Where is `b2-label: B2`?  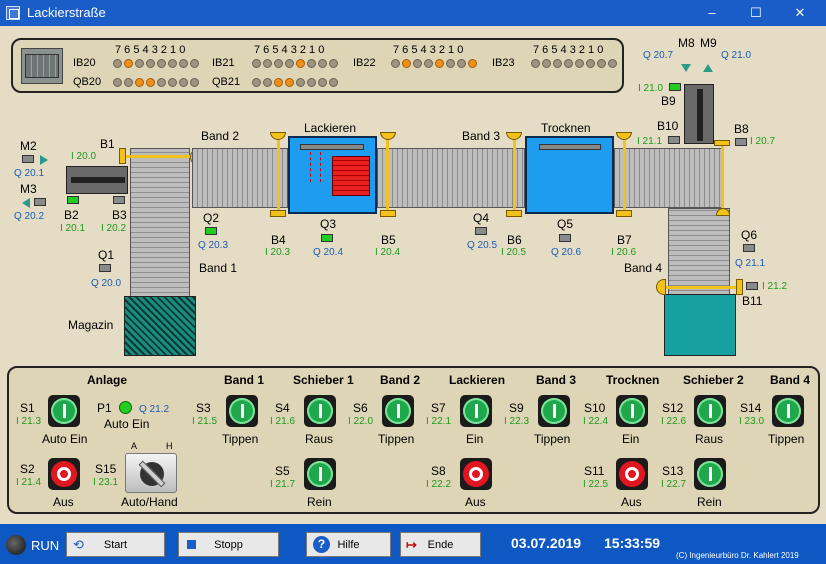 b2-label: B2 is located at coordinates (71, 215).